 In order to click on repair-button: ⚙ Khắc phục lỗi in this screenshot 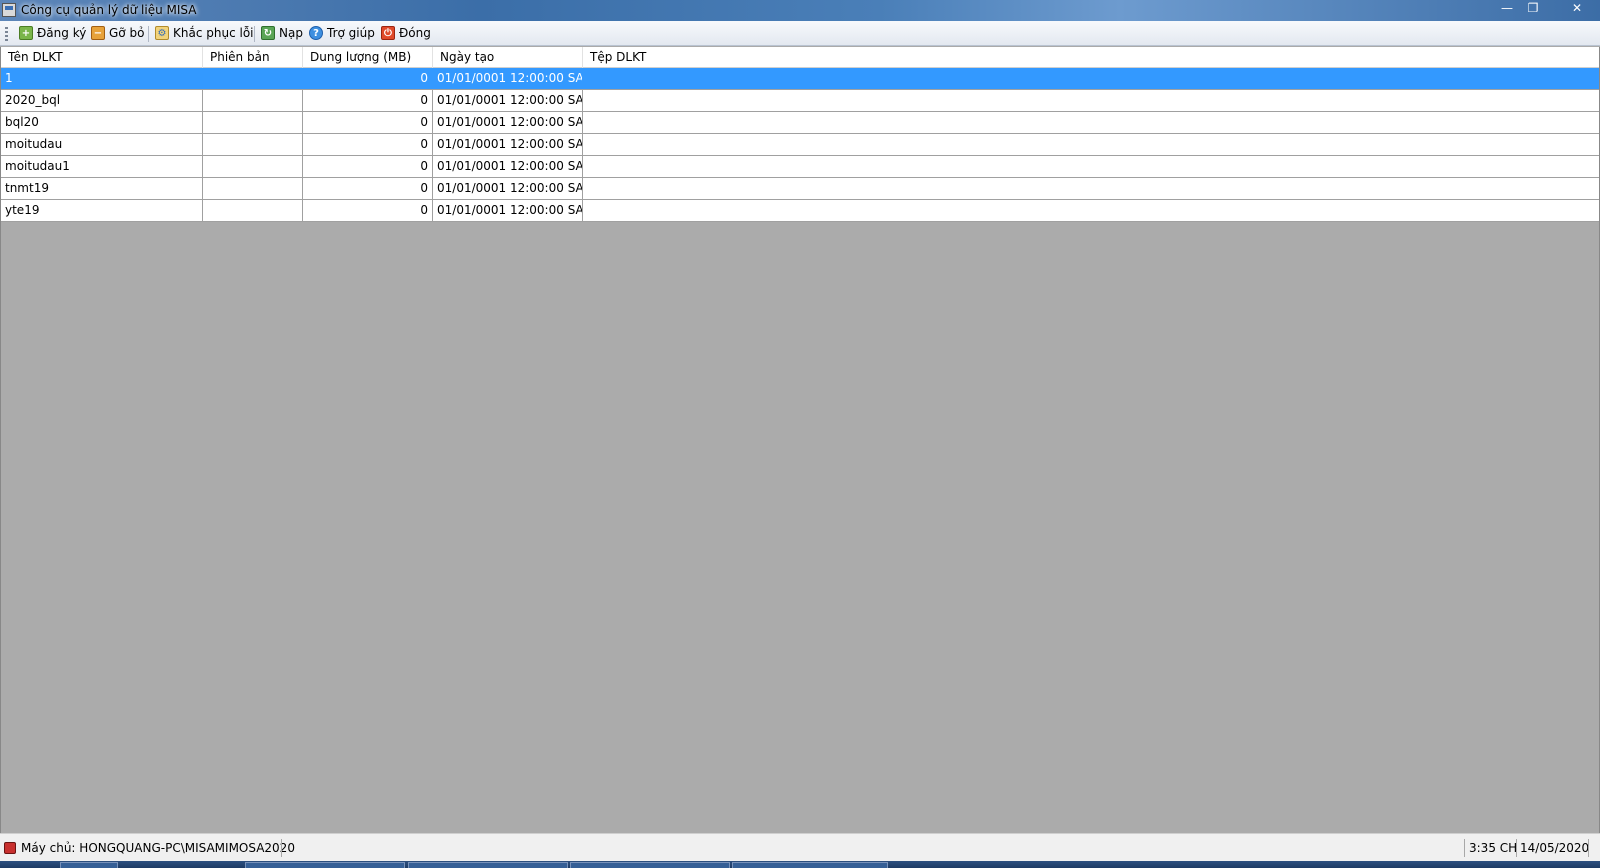, I will do `click(204, 33)`.